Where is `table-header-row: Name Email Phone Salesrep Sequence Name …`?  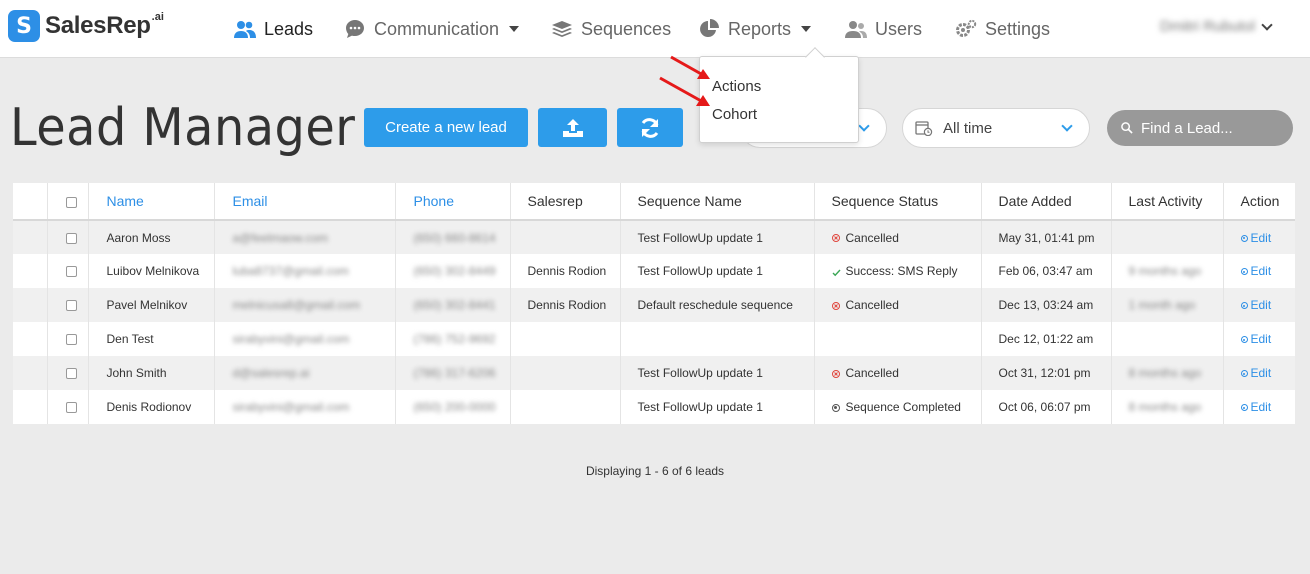 table-header-row: Name Email Phone Salesrep Sequence Name … is located at coordinates (654, 202).